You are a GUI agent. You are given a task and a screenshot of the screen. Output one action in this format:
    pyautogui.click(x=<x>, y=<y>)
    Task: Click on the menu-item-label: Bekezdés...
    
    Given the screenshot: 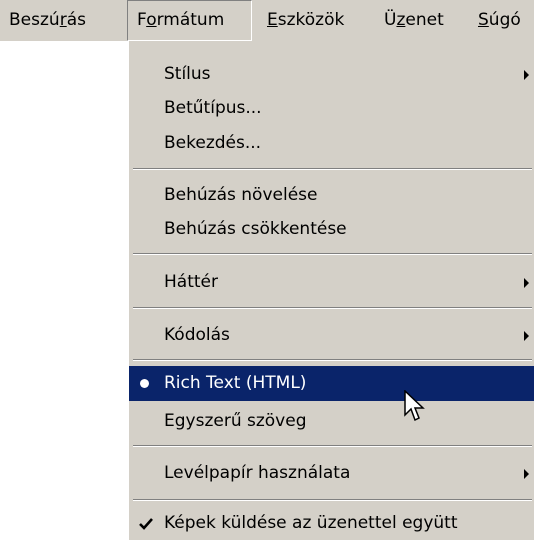 What is the action you would take?
    pyautogui.click(x=213, y=143)
    